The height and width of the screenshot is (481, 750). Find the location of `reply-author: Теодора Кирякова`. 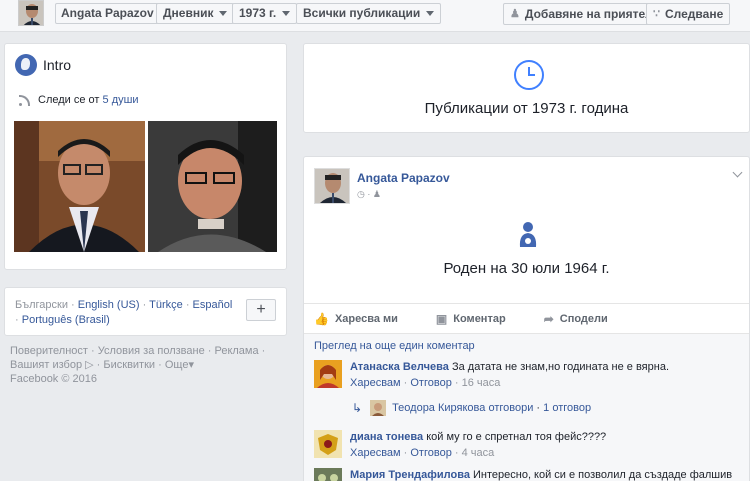

reply-author: Теодора Кирякова is located at coordinates (438, 408).